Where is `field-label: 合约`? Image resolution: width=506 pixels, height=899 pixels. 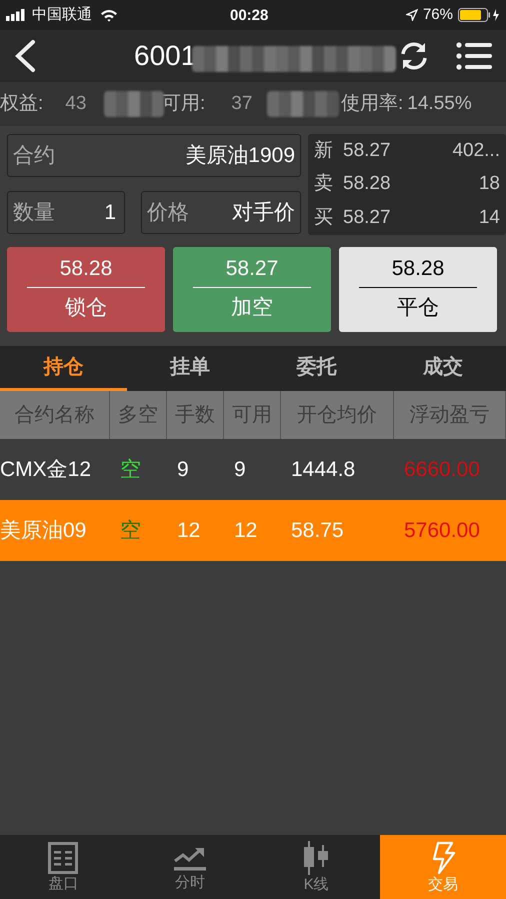 field-label: 合约 is located at coordinates (34, 155).